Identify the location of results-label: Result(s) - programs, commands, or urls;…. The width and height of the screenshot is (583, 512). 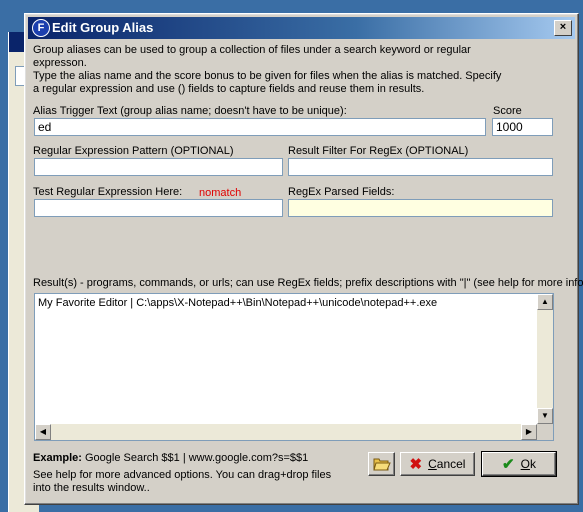
(308, 283).